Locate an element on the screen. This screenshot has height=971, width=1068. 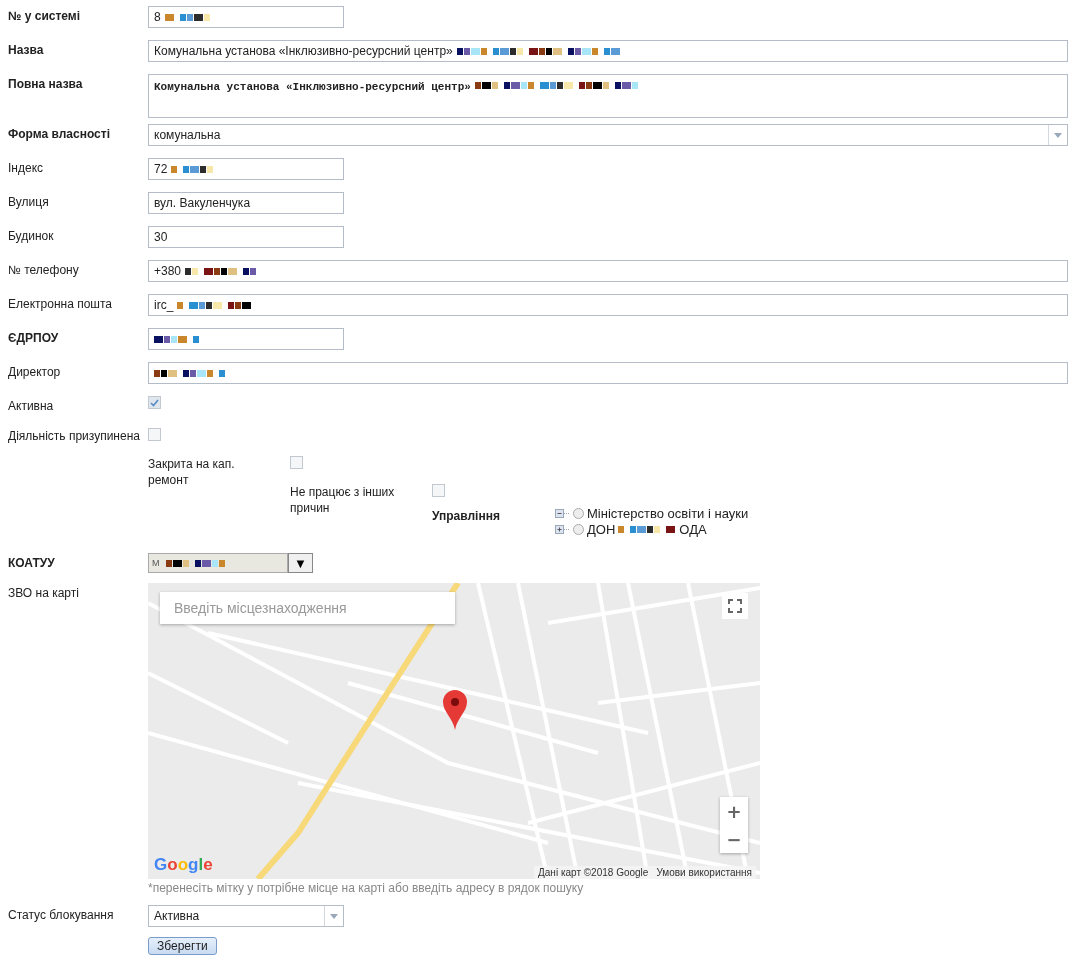
collapse-icon is located at coordinates (562, 513).